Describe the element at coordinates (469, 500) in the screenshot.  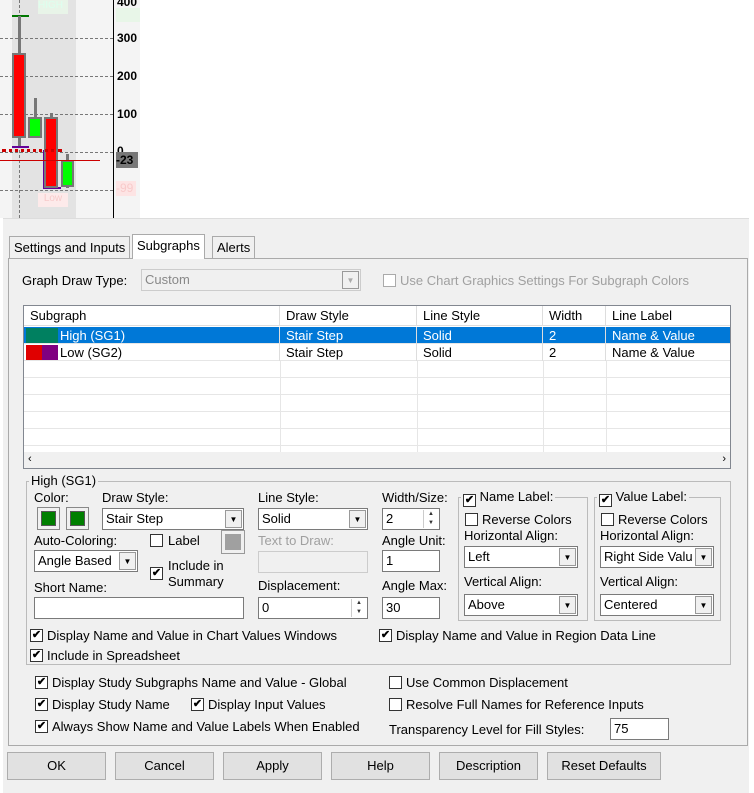
I see `name-label-checkbox: ✔` at that location.